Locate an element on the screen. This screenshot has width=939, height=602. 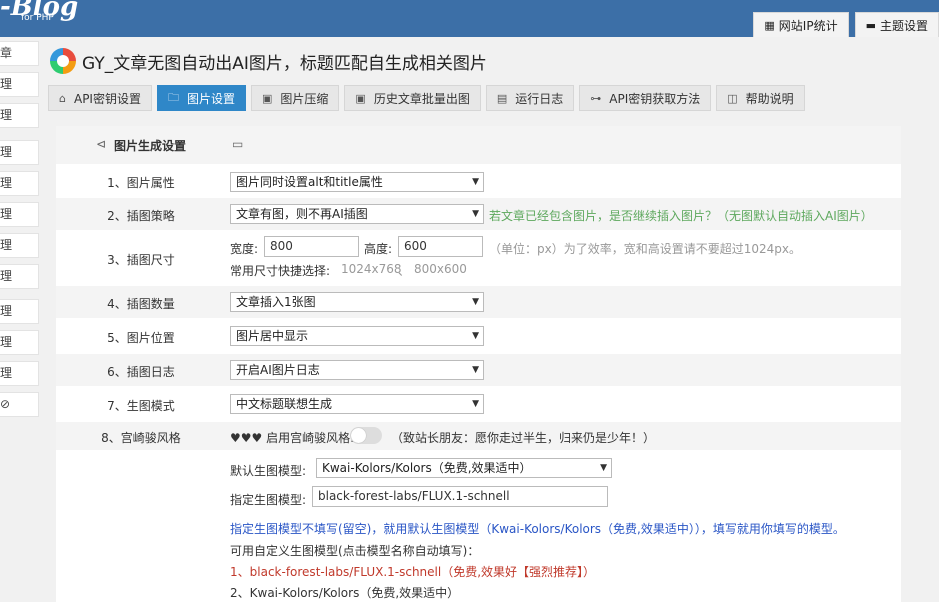
select-value: 文章有图，则不再AI插图 is located at coordinates (302, 214).